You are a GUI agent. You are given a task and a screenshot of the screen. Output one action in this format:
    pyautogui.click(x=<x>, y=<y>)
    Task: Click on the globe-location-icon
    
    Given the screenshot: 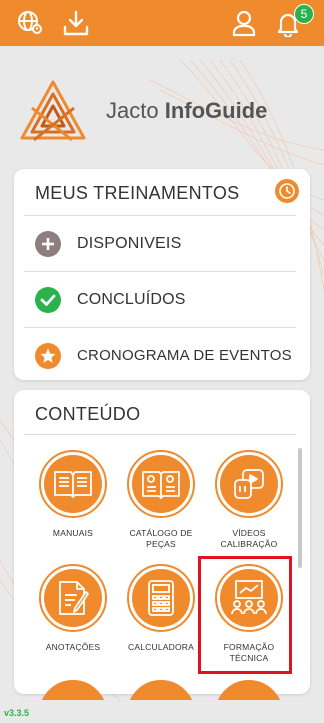 What is the action you would take?
    pyautogui.click(x=30, y=23)
    